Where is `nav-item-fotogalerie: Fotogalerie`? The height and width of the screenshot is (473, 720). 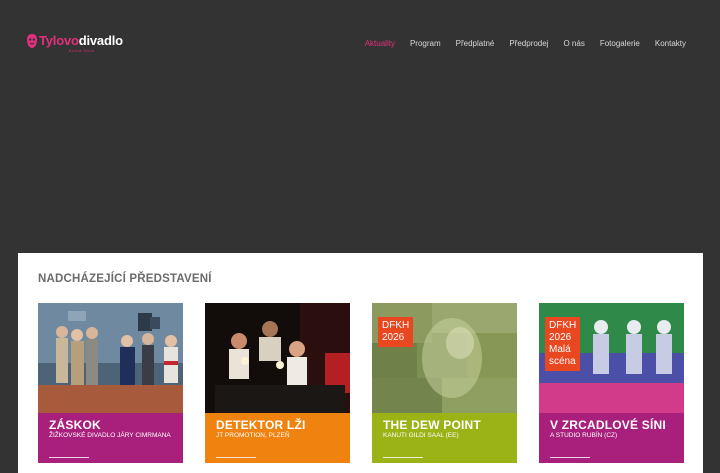 nav-item-fotogalerie: Fotogalerie is located at coordinates (620, 43).